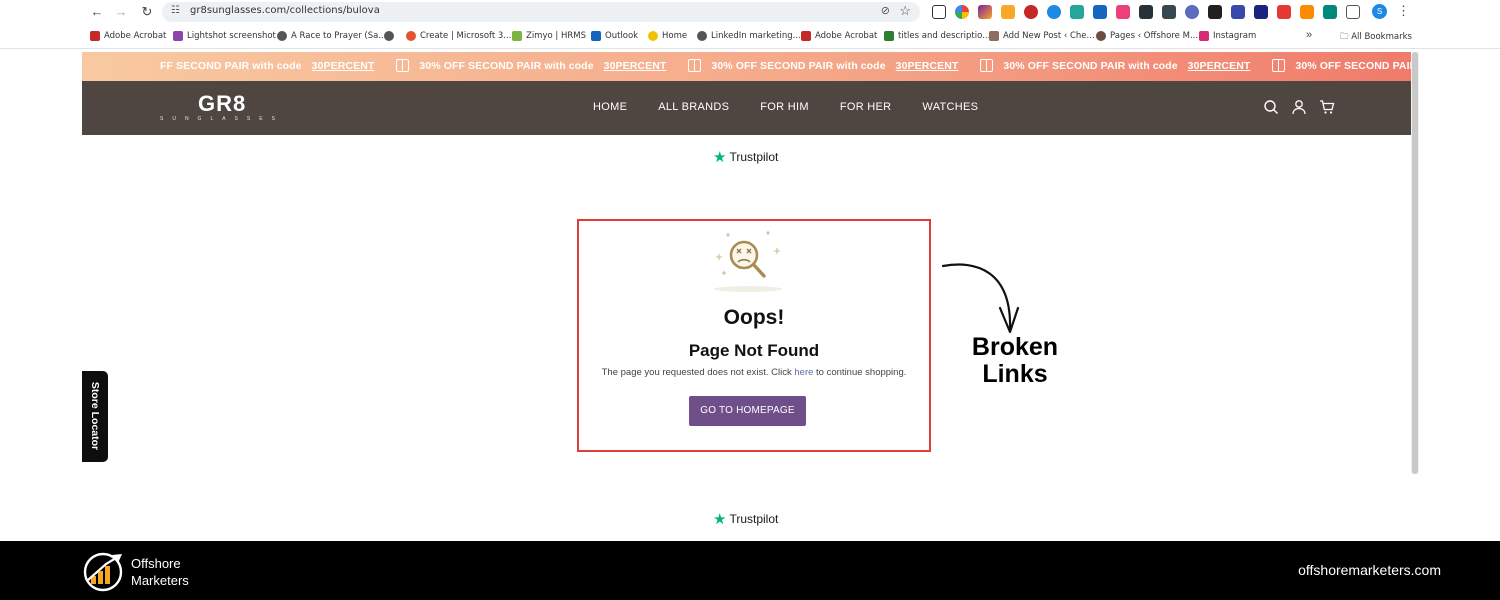 The height and width of the screenshot is (600, 1500). I want to click on nav-watches: WATCHES, so click(950, 107).